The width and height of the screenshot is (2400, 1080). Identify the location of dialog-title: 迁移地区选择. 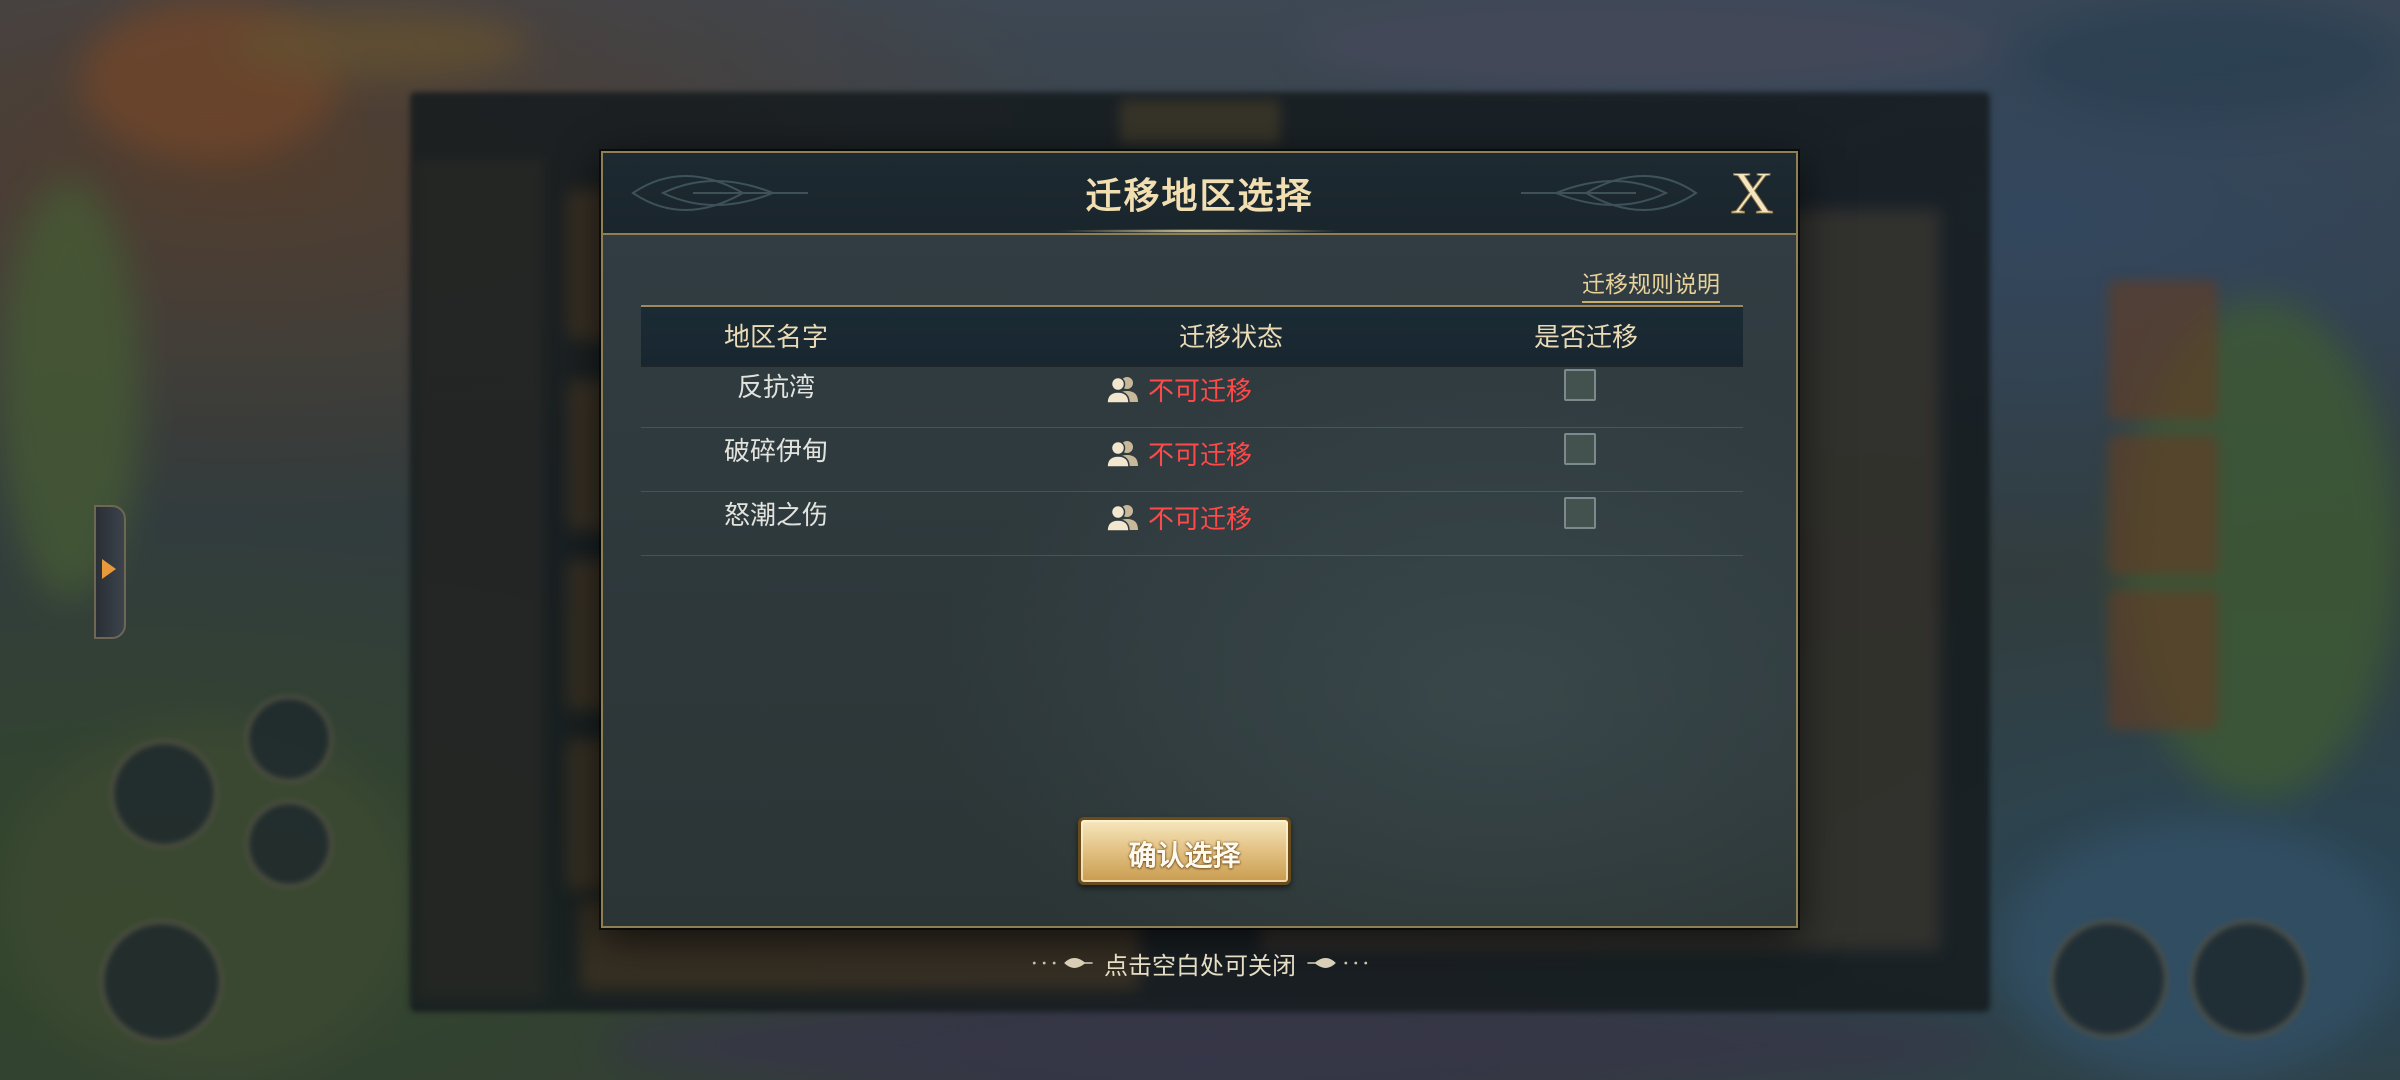
(1199, 196).